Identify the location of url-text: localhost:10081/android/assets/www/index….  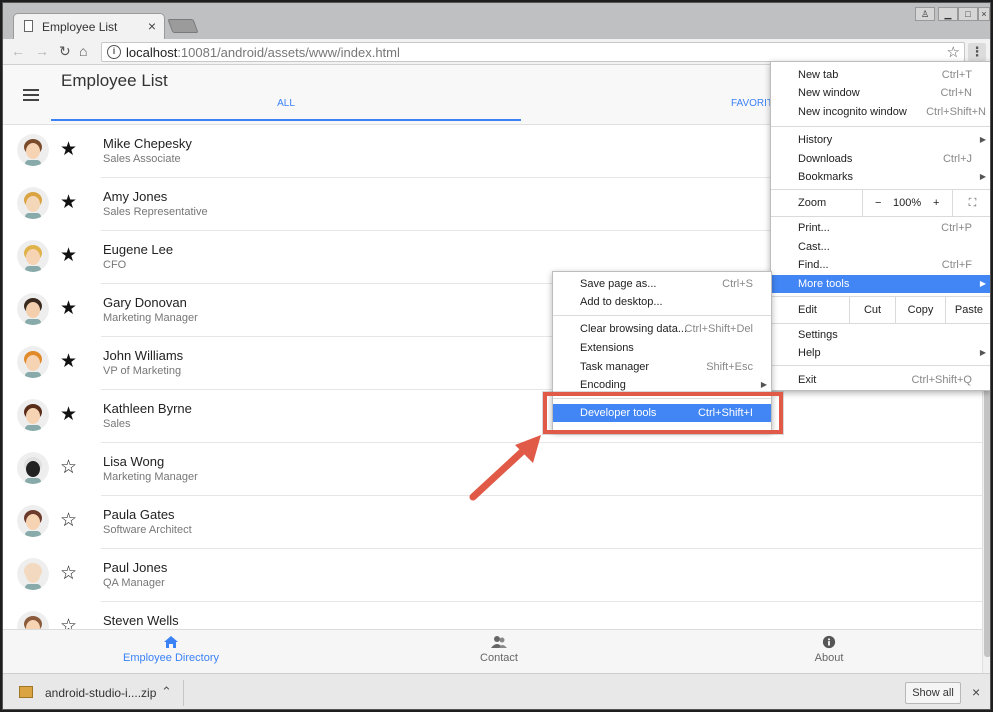
(263, 52).